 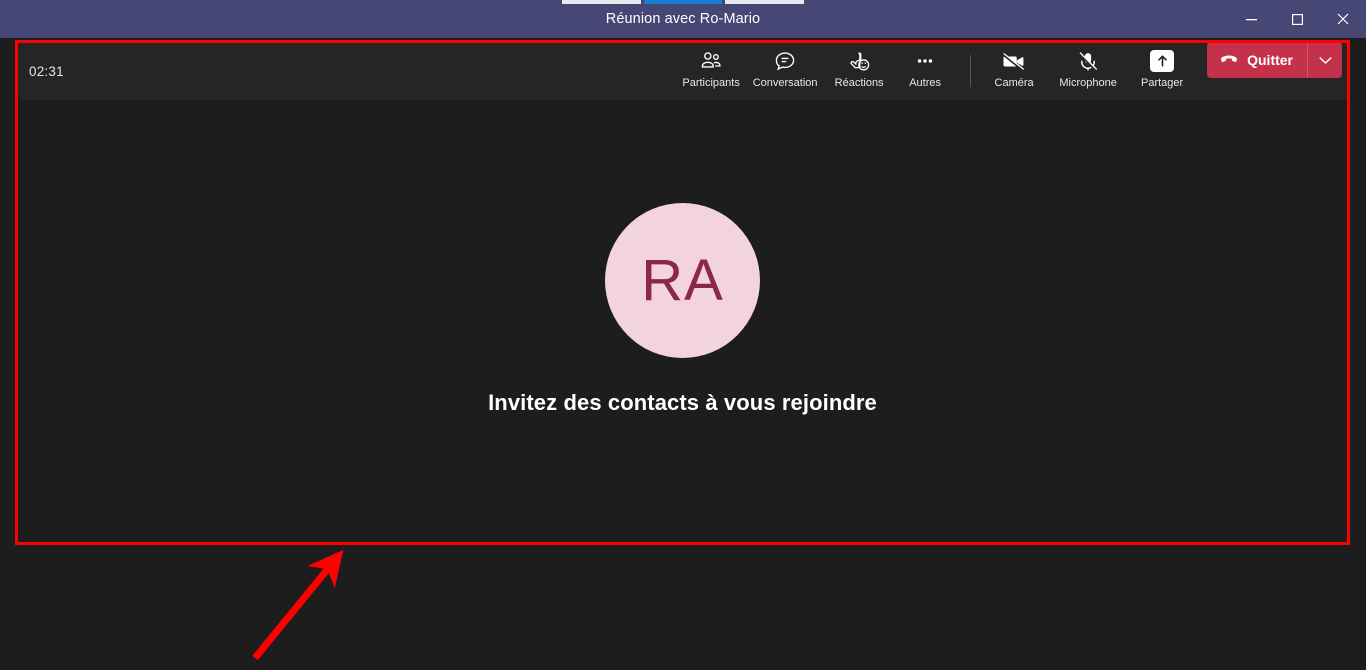 I want to click on minimize-button, so click(x=1251, y=19).